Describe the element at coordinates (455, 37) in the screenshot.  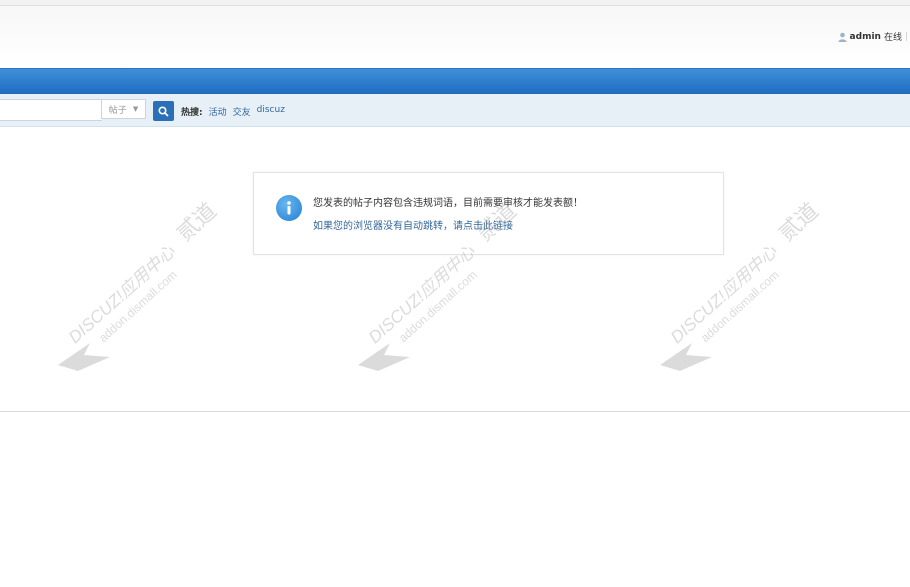
I see `site-header: admin 在线 |` at that location.